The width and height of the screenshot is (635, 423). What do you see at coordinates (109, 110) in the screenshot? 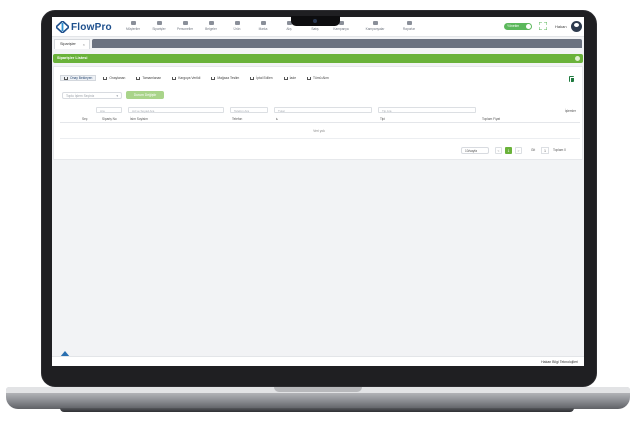
I see `filter-order-no: Ara` at bounding box center [109, 110].